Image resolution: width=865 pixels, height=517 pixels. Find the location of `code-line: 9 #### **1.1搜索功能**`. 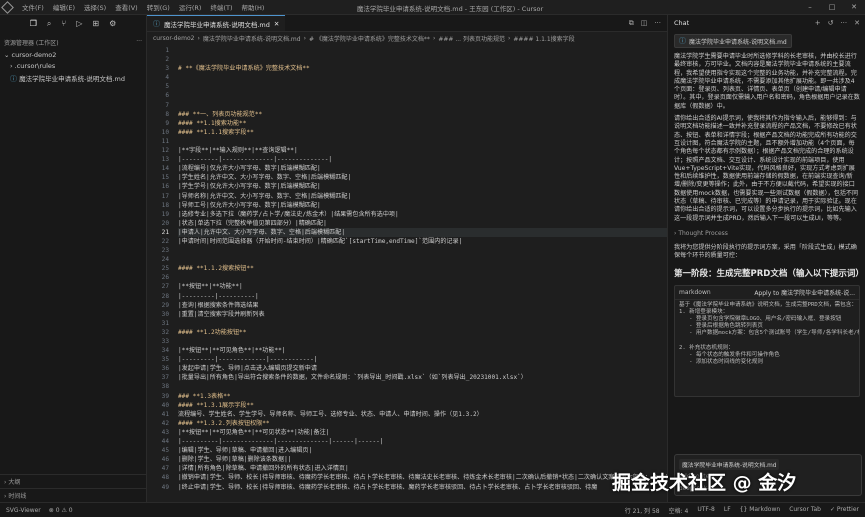

code-line: 9 #### **1.1搜索功能** is located at coordinates (407, 123).